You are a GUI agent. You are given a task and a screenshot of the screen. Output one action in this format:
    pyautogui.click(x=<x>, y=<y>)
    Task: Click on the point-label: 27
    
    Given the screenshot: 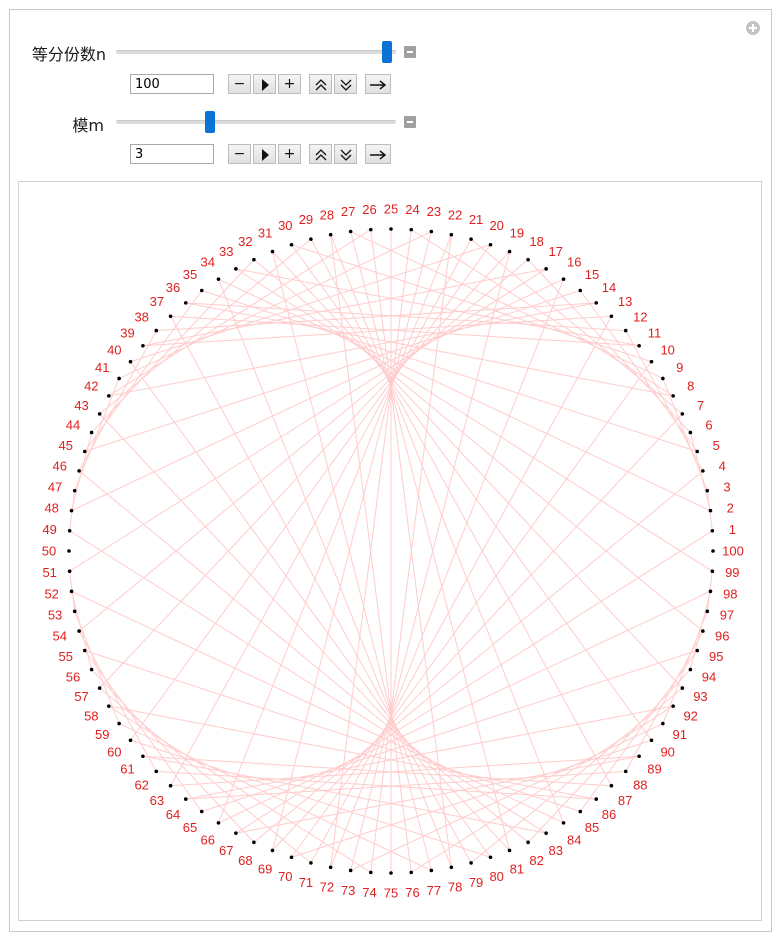 What is the action you would take?
    pyautogui.click(x=348, y=211)
    